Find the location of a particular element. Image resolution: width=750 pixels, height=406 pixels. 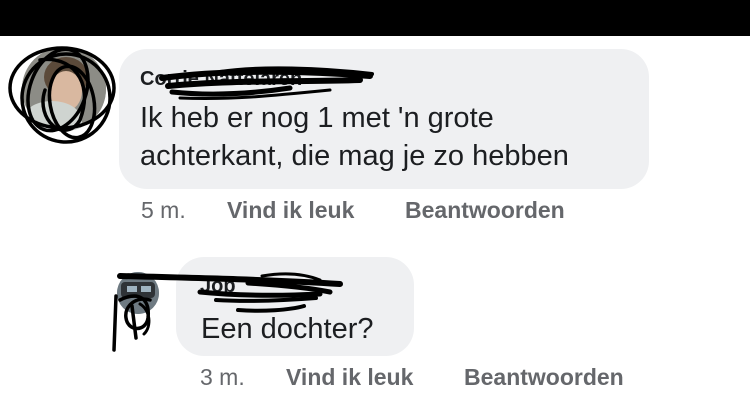

comment-author: Job is located at coordinates (218, 286).